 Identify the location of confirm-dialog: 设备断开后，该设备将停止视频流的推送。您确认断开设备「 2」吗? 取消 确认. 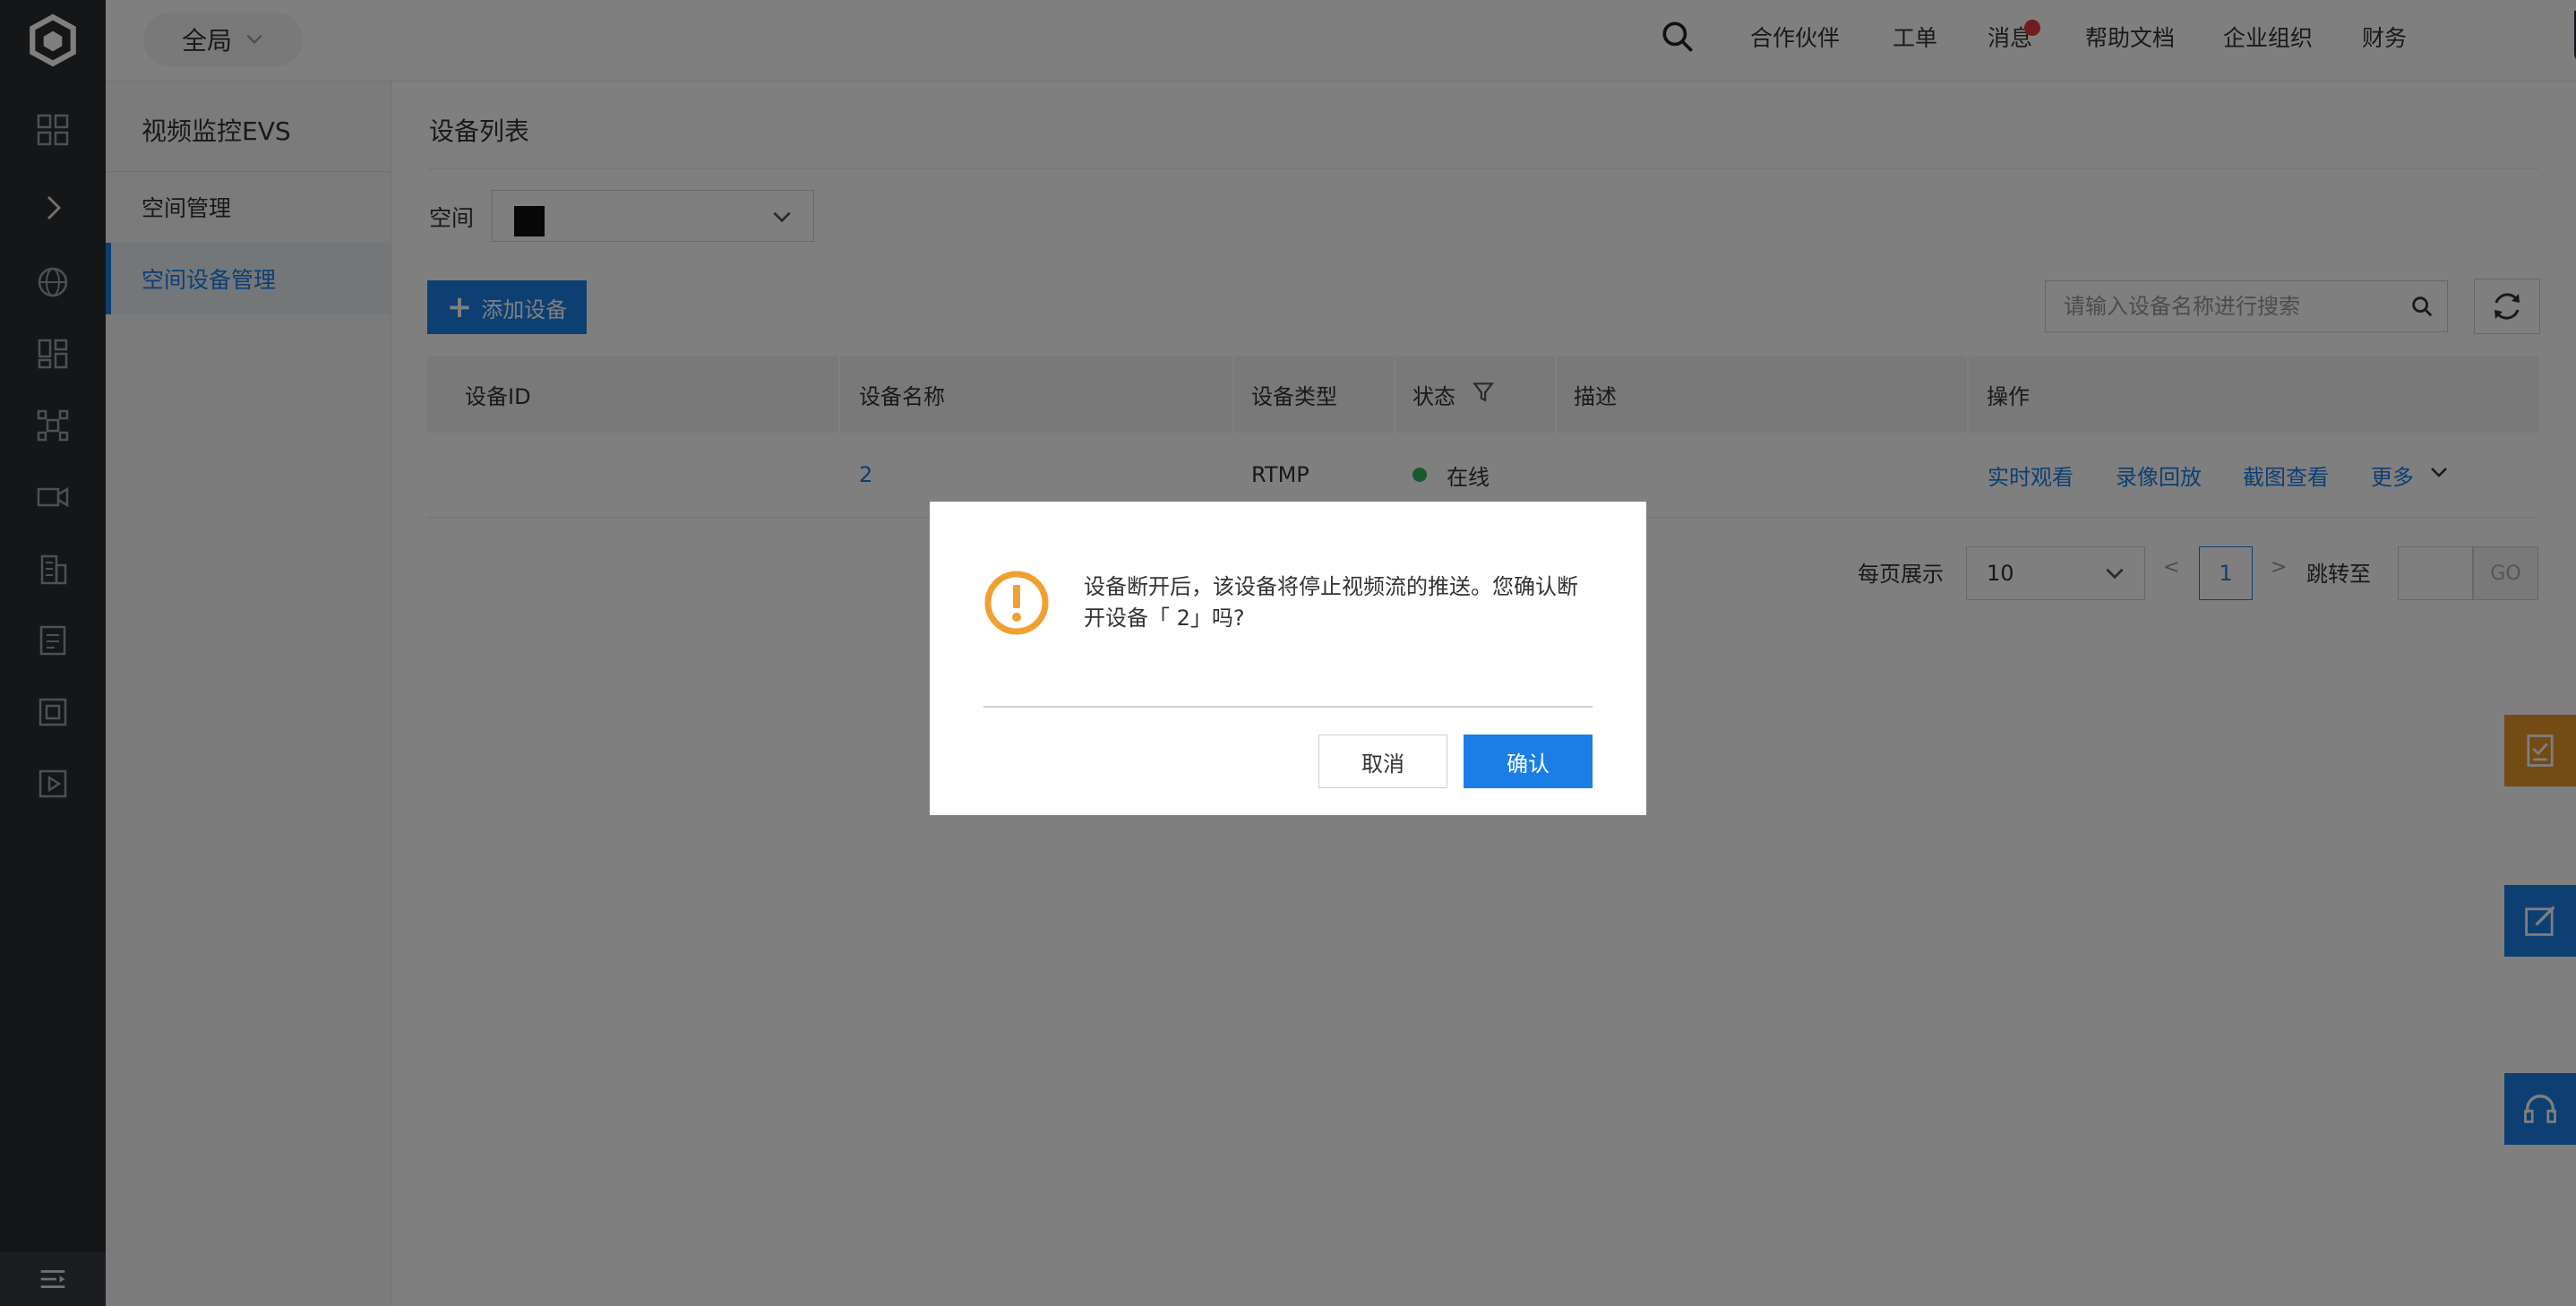
(1288, 658).